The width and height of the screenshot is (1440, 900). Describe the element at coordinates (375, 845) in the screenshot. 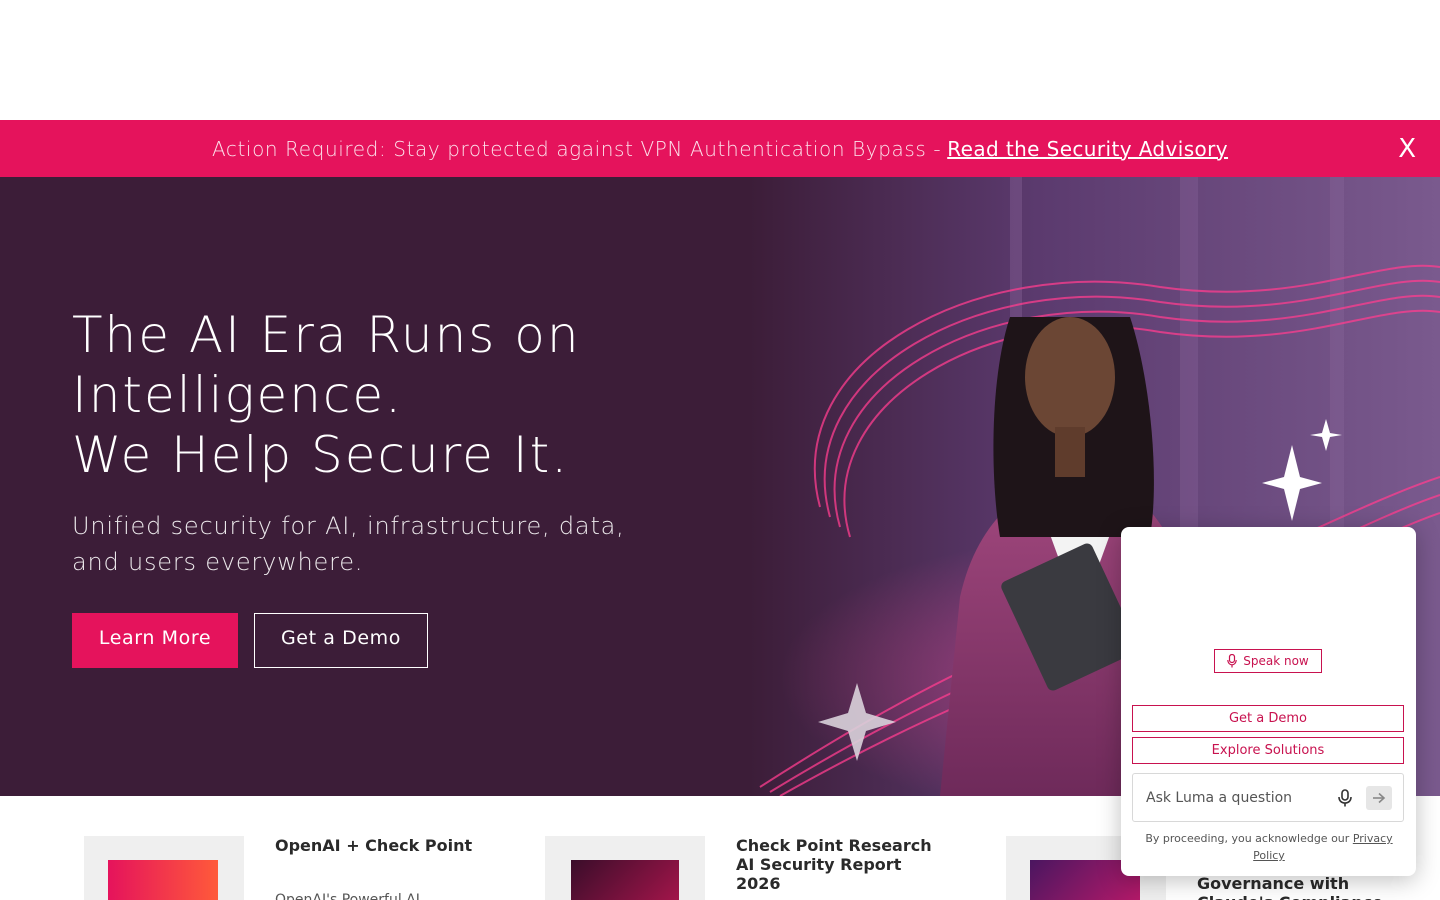

I see `card-title: OpenAI + Check Point` at that location.